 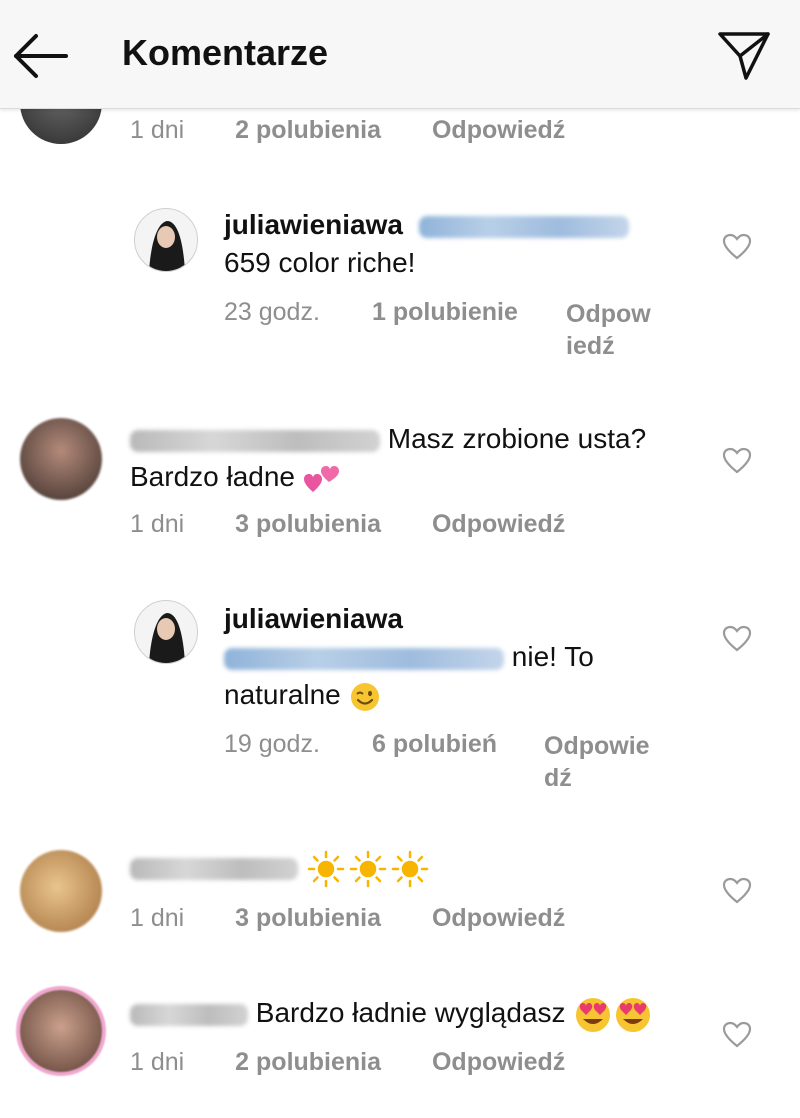 I want to click on comment-meta: 23 godz., so click(x=272, y=312).